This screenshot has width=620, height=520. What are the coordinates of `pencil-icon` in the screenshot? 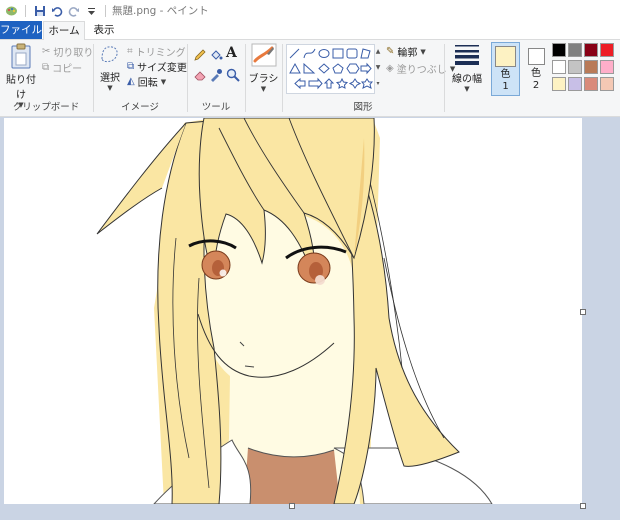 It's located at (200, 56).